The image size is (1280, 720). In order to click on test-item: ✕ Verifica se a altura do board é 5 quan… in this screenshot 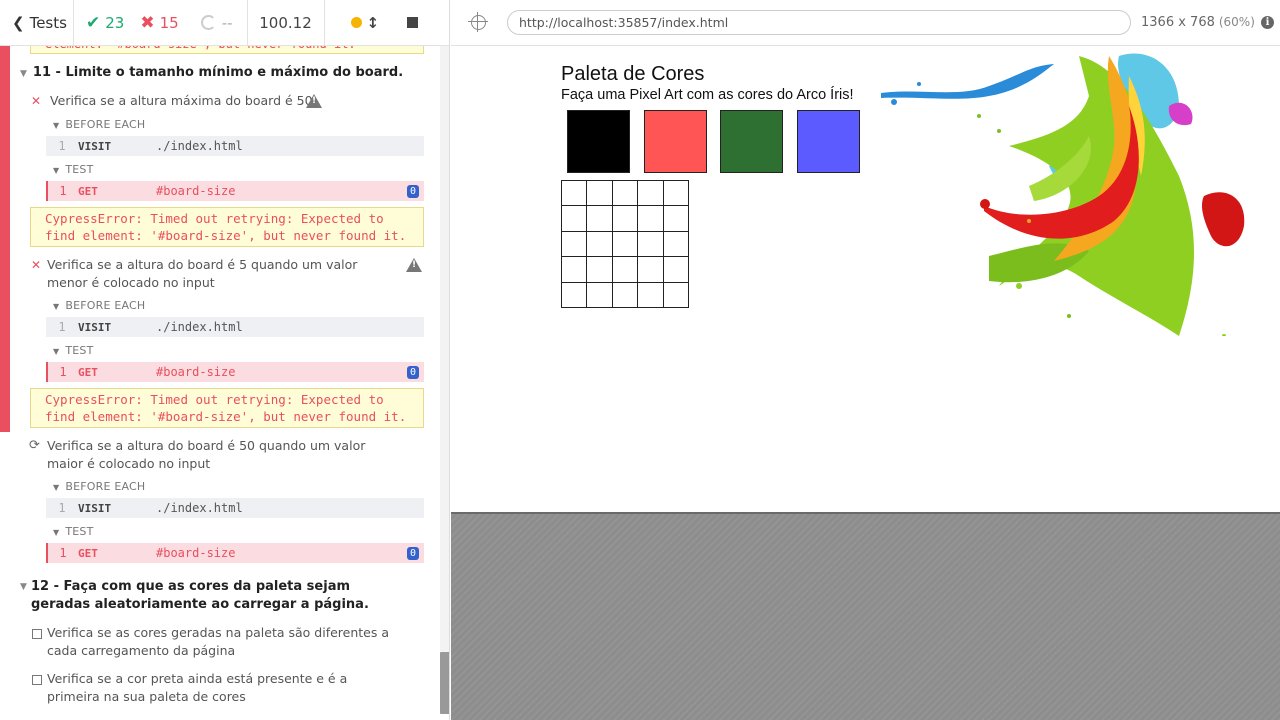, I will do `click(213, 274)`.